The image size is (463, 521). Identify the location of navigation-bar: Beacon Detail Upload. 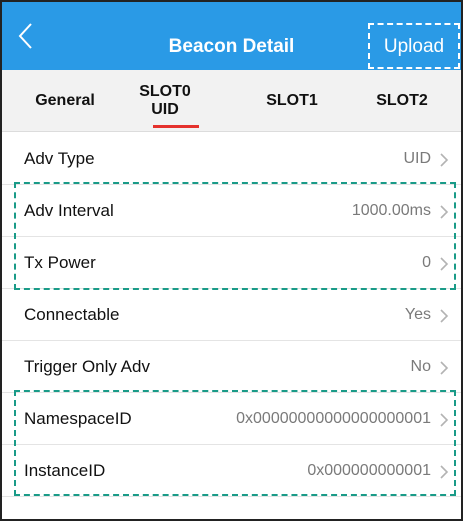
(231, 36).